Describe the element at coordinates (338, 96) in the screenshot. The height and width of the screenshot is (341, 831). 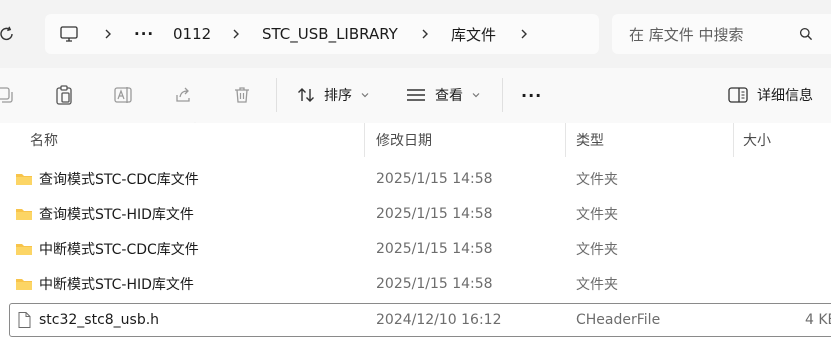
I see `sort-label: 排序` at that location.